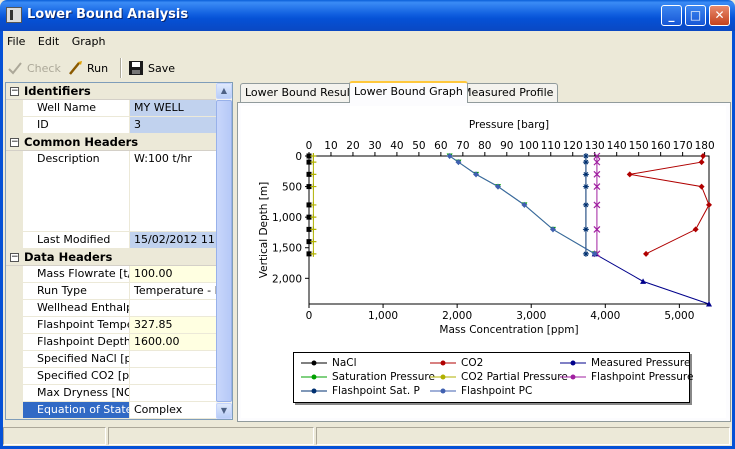 The width and height of the screenshot is (735, 449). I want to click on specified-nacl-value, so click(174, 359).